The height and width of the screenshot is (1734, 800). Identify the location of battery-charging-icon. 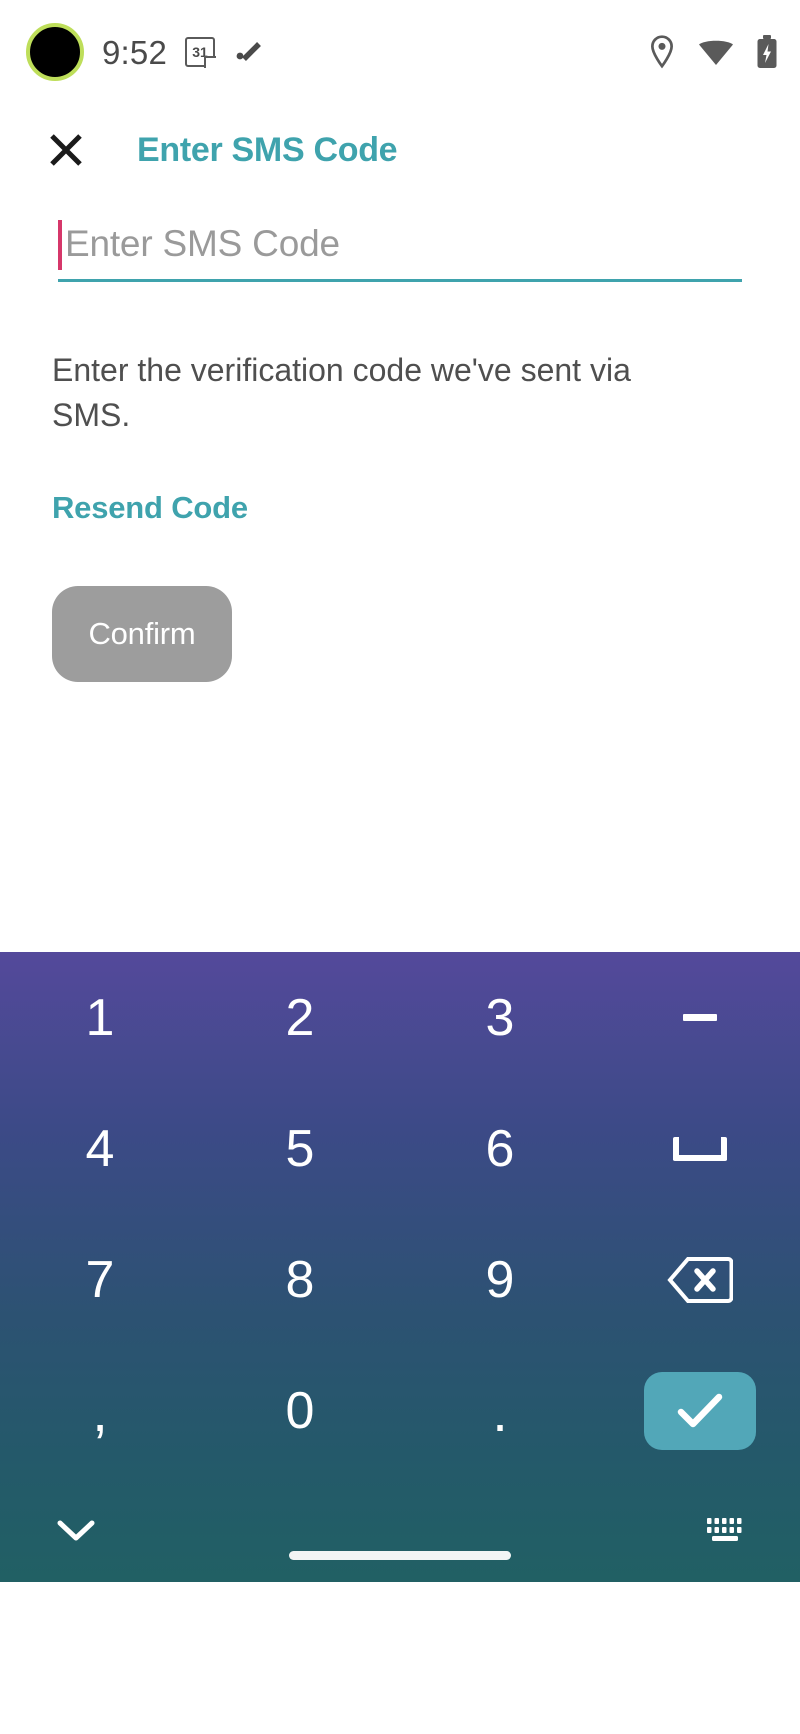
(767, 51).